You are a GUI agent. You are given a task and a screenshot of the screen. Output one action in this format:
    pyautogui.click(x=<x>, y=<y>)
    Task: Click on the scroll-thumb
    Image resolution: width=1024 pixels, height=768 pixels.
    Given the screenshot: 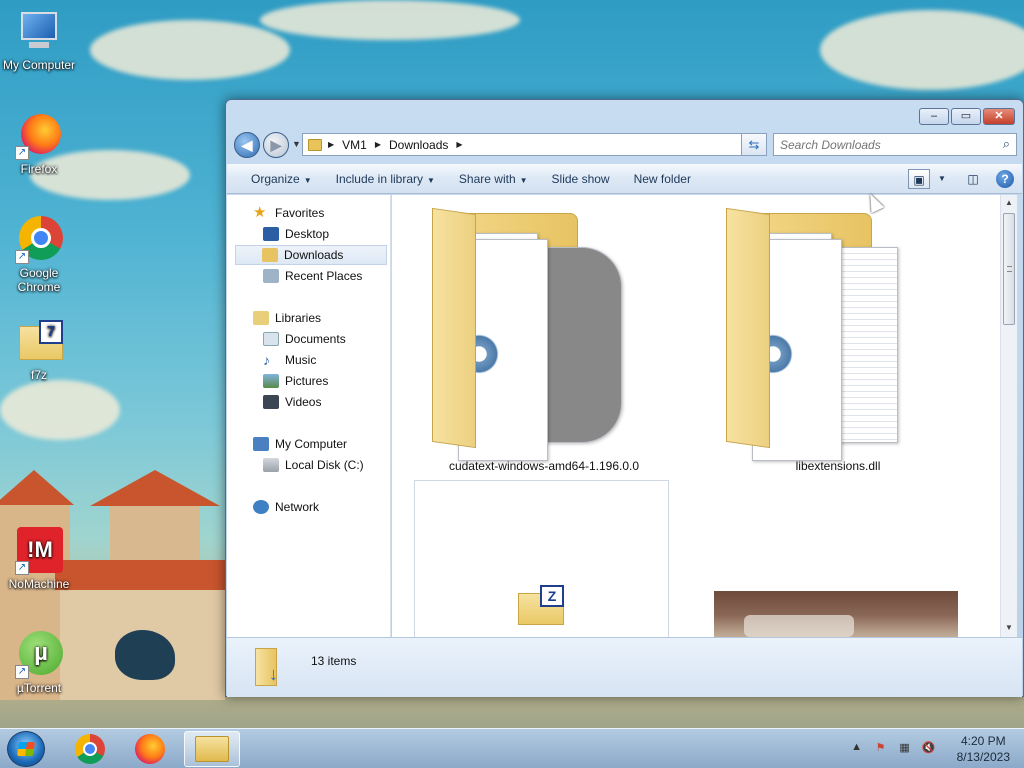 What is the action you would take?
    pyautogui.click(x=1009, y=269)
    